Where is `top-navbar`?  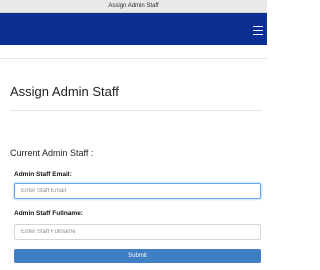 top-navbar is located at coordinates (133, 29).